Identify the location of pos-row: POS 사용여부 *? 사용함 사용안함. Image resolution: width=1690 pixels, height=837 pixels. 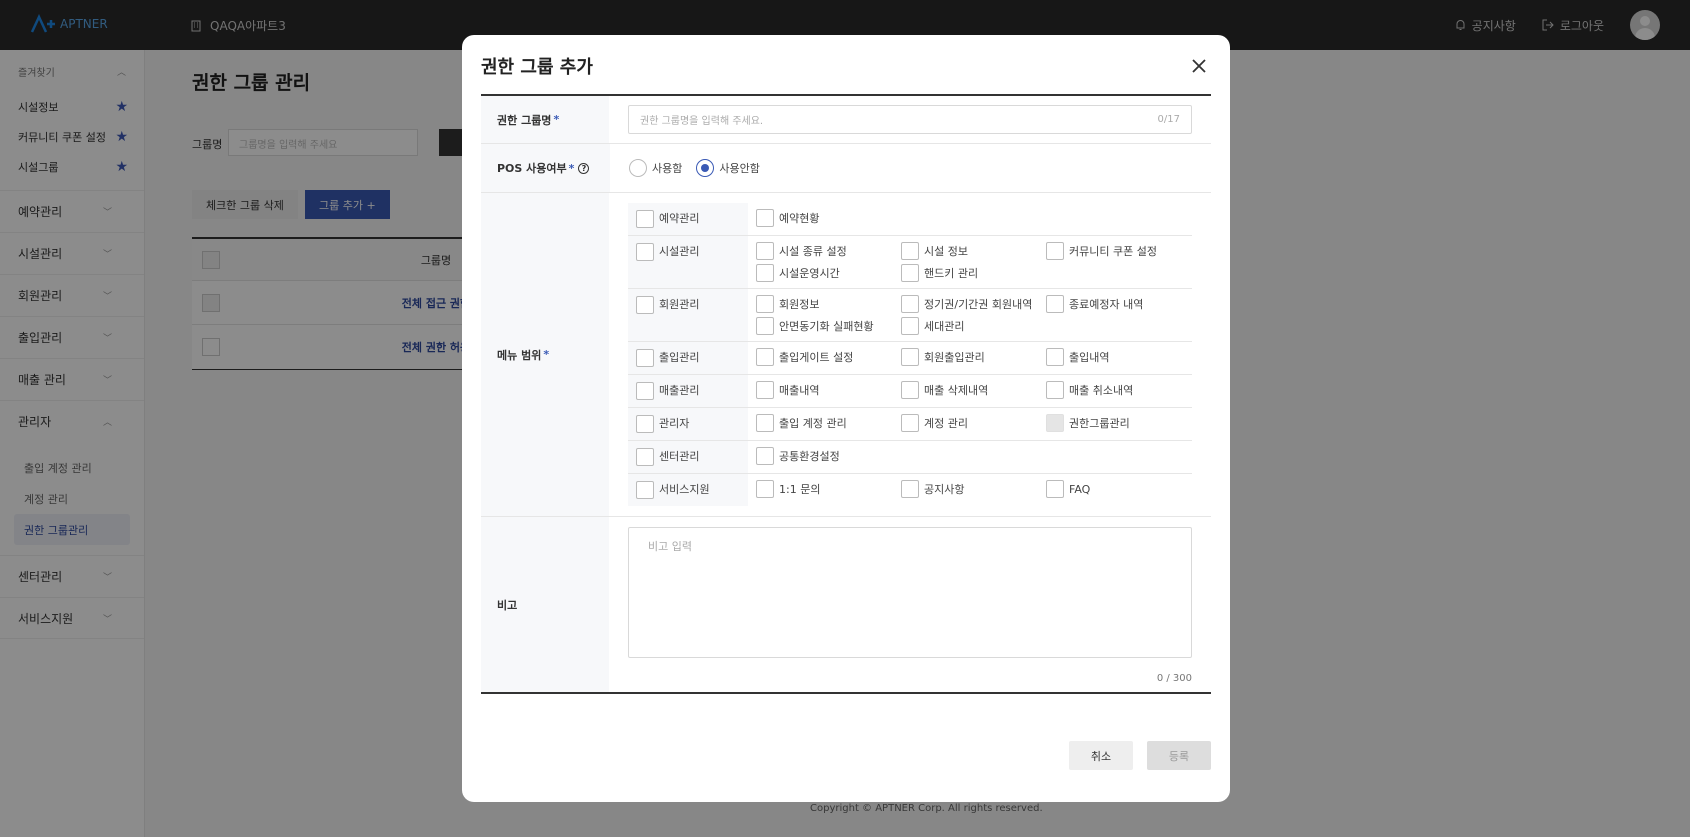
(846, 168).